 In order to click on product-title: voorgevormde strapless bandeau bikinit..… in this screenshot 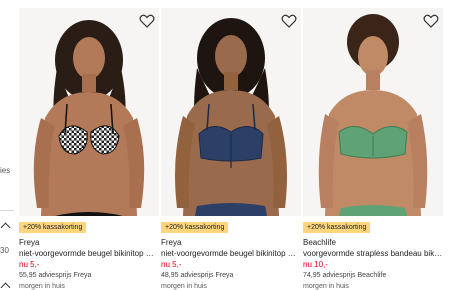, I will do `click(373, 253)`.